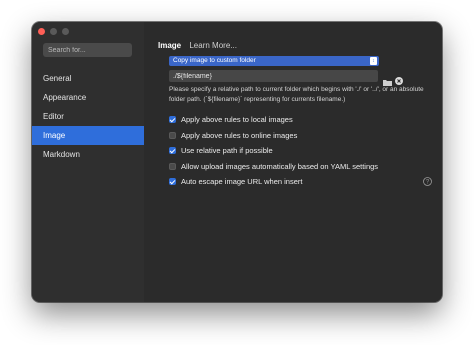 The image size is (474, 345). I want to click on checkbox-auto-upload-yaml, so click(172, 166).